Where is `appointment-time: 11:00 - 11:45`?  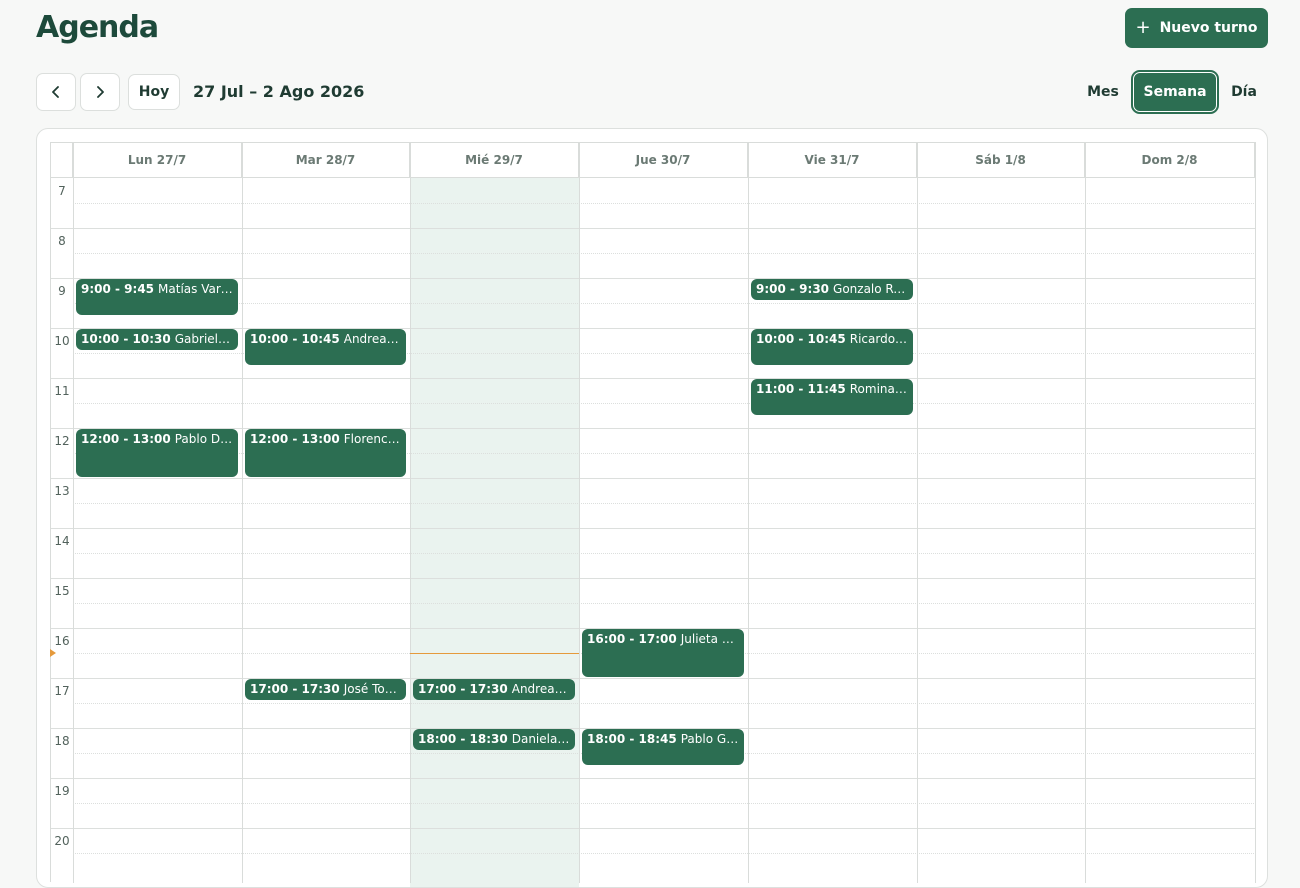 appointment-time: 11:00 - 11:45 is located at coordinates (801, 389).